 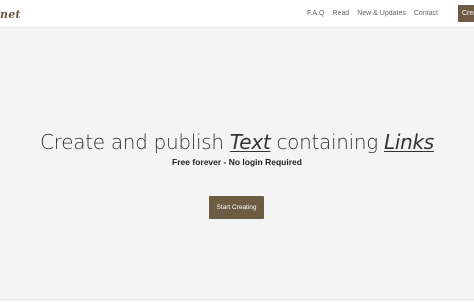 I want to click on hero-subtitle: Free forever - No login Required, so click(x=237, y=162).